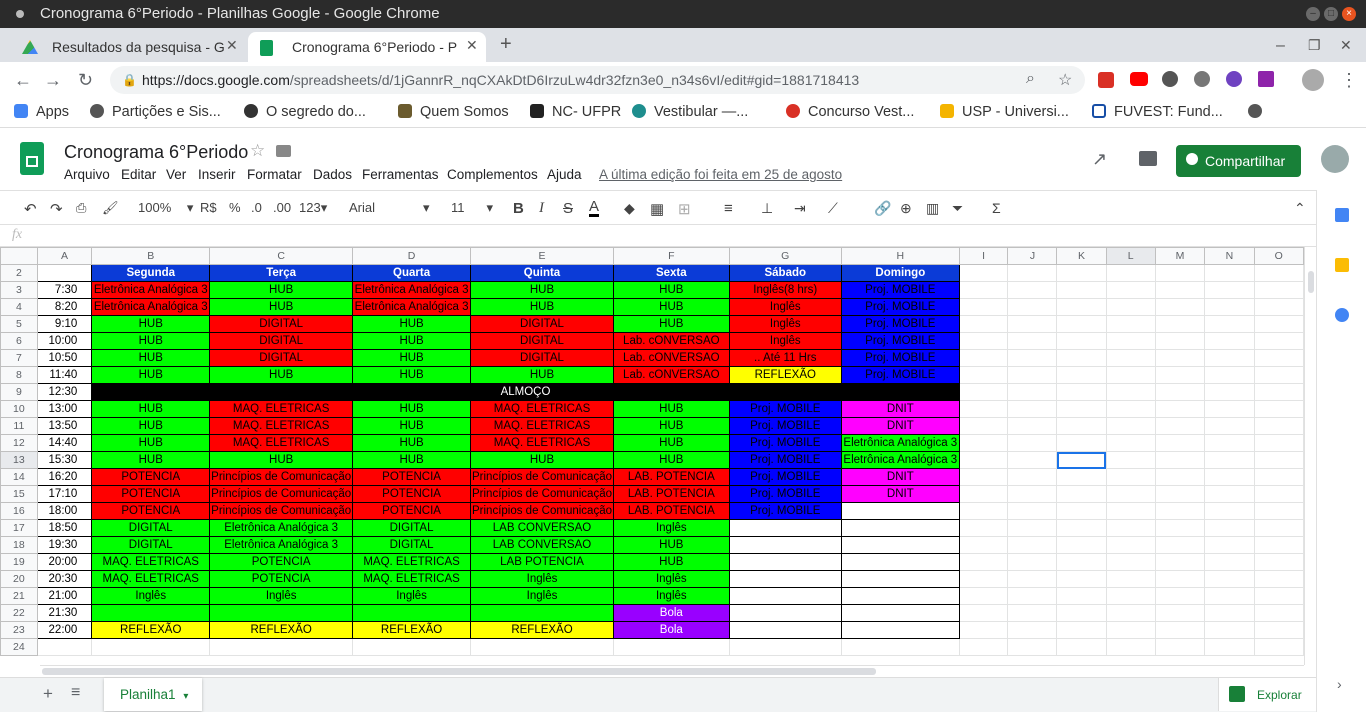 The height and width of the screenshot is (712, 1366). I want to click on column-header: I, so click(983, 256).